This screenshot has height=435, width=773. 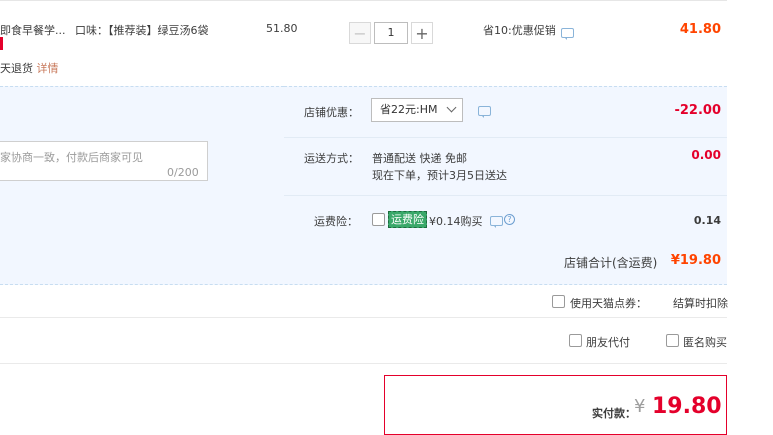 What do you see at coordinates (640, 406) in the screenshot?
I see `payment-currency: ¥` at bounding box center [640, 406].